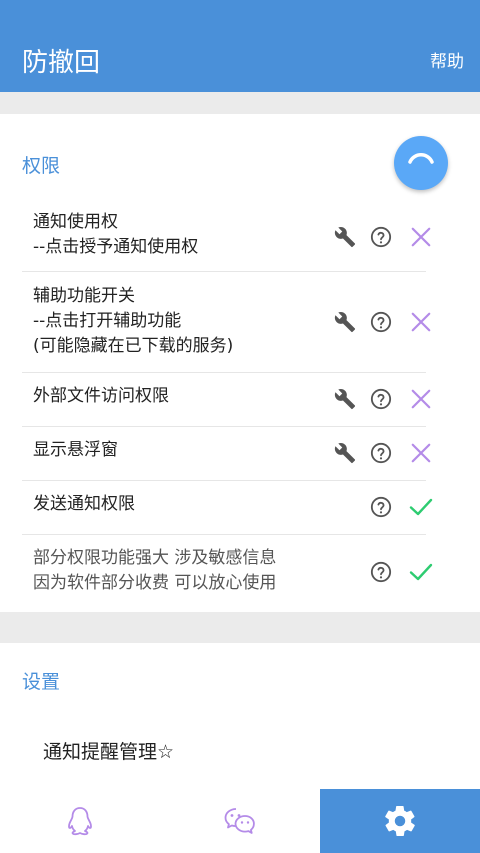  I want to click on permissions-section-title: 权限, so click(41, 166).